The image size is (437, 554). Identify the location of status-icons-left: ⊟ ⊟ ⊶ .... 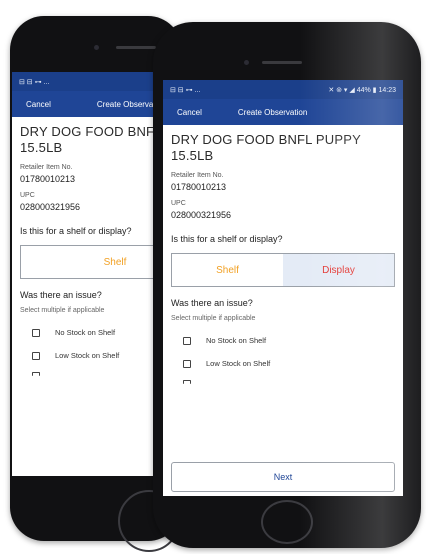
(185, 90).